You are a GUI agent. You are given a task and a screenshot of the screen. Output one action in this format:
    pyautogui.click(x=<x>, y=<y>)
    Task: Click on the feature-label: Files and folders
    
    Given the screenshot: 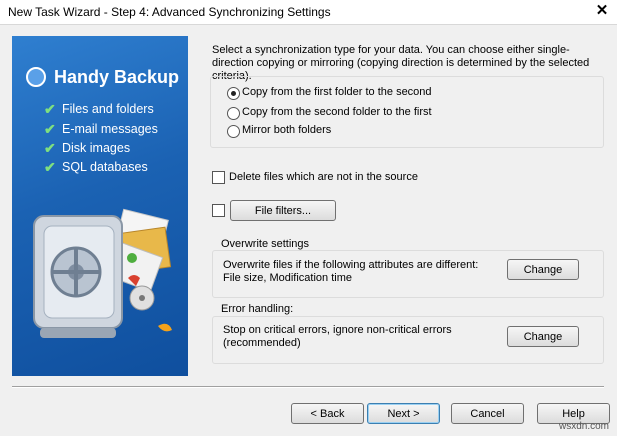 What is the action you would take?
    pyautogui.click(x=108, y=109)
    